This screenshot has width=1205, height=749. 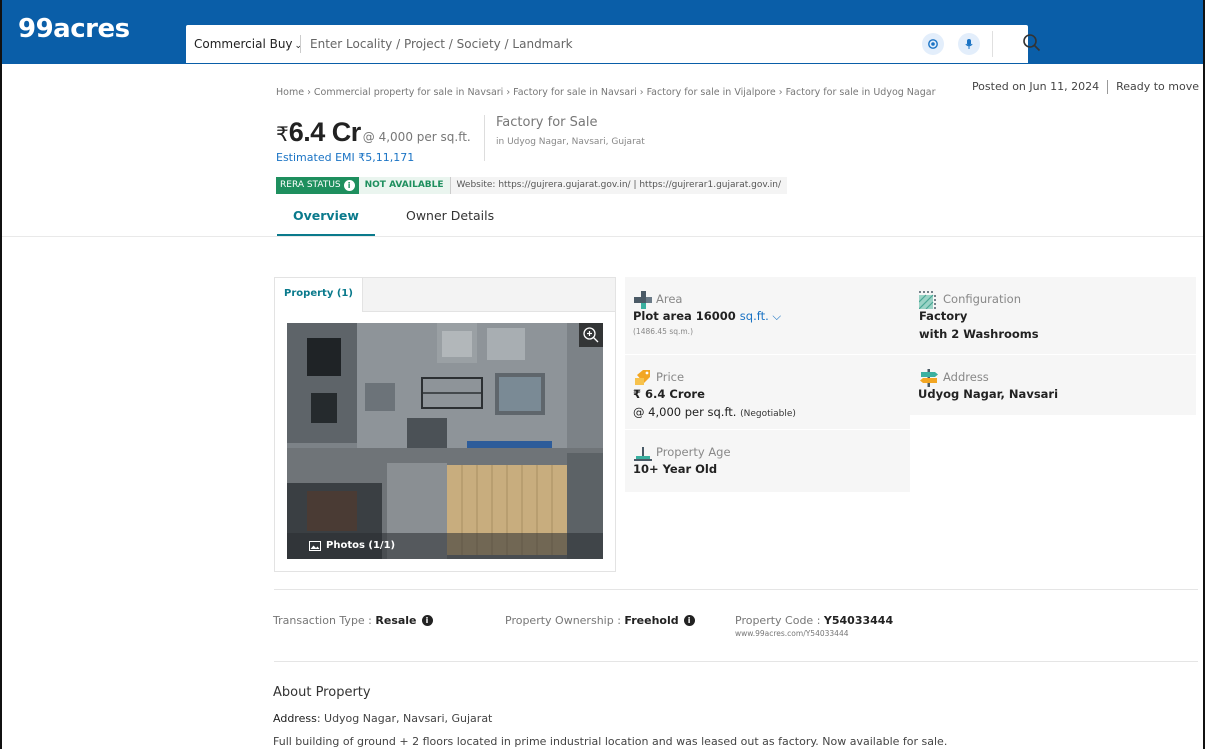 What do you see at coordinates (345, 157) in the screenshot?
I see `emi-link: Estimated EMI ₹5,11,171` at bounding box center [345, 157].